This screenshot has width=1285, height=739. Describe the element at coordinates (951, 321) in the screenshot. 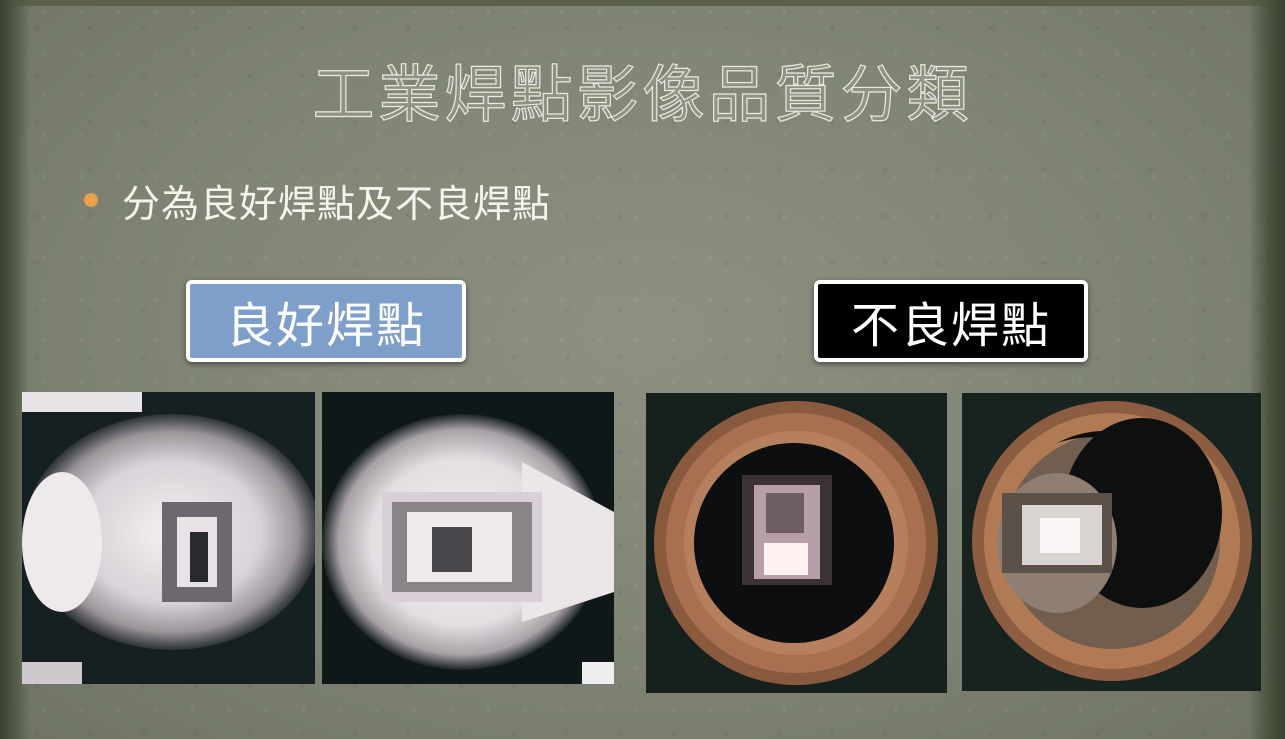

I see `bad-solder-label: 不良焊點` at that location.